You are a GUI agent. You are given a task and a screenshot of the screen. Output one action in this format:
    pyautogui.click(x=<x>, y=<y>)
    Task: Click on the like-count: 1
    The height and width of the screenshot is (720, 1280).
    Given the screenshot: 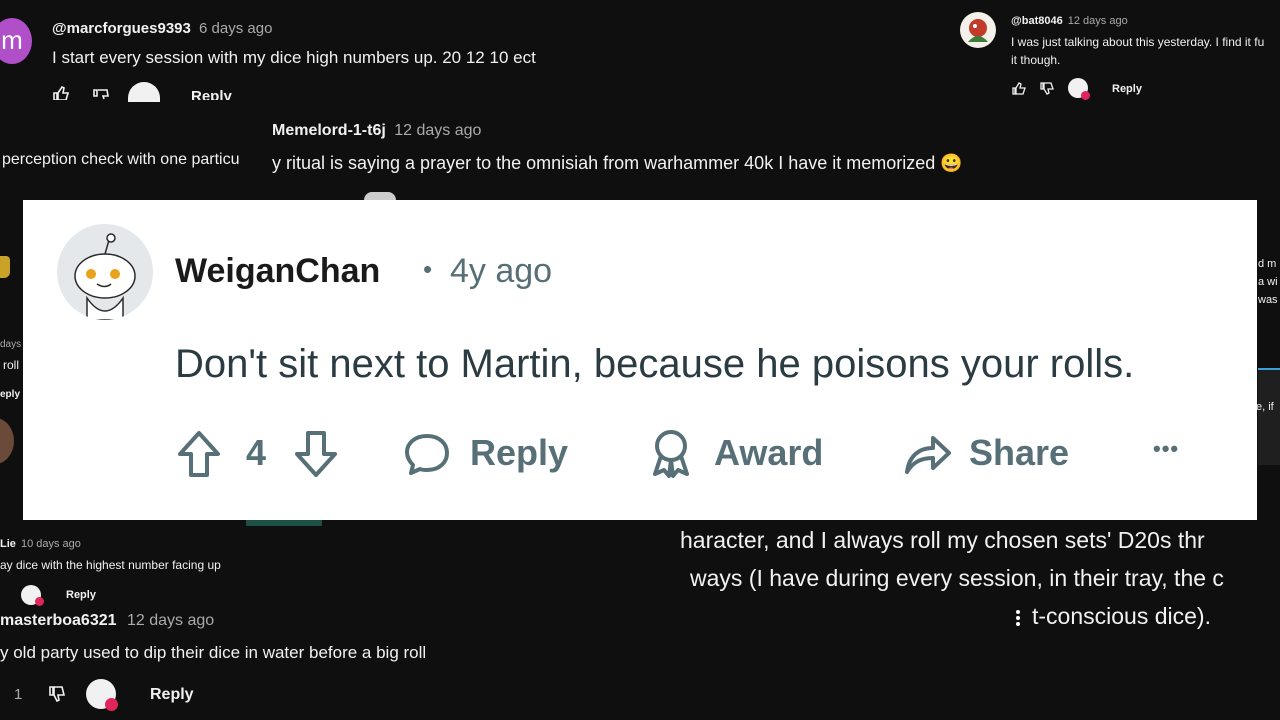 What is the action you would take?
    pyautogui.click(x=18, y=694)
    